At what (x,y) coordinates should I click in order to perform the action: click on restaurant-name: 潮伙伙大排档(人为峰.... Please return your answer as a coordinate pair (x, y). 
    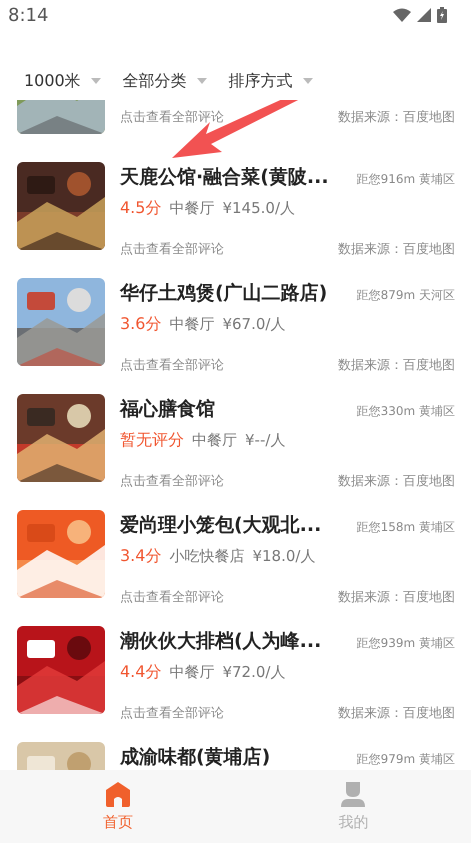
    Looking at the image, I should click on (221, 641).